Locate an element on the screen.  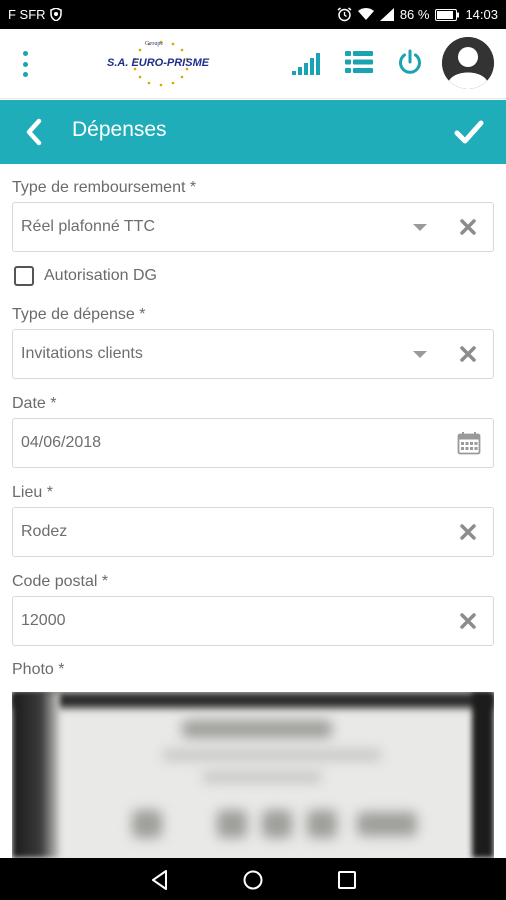
lieu-label: Lieu * is located at coordinates (32, 492).